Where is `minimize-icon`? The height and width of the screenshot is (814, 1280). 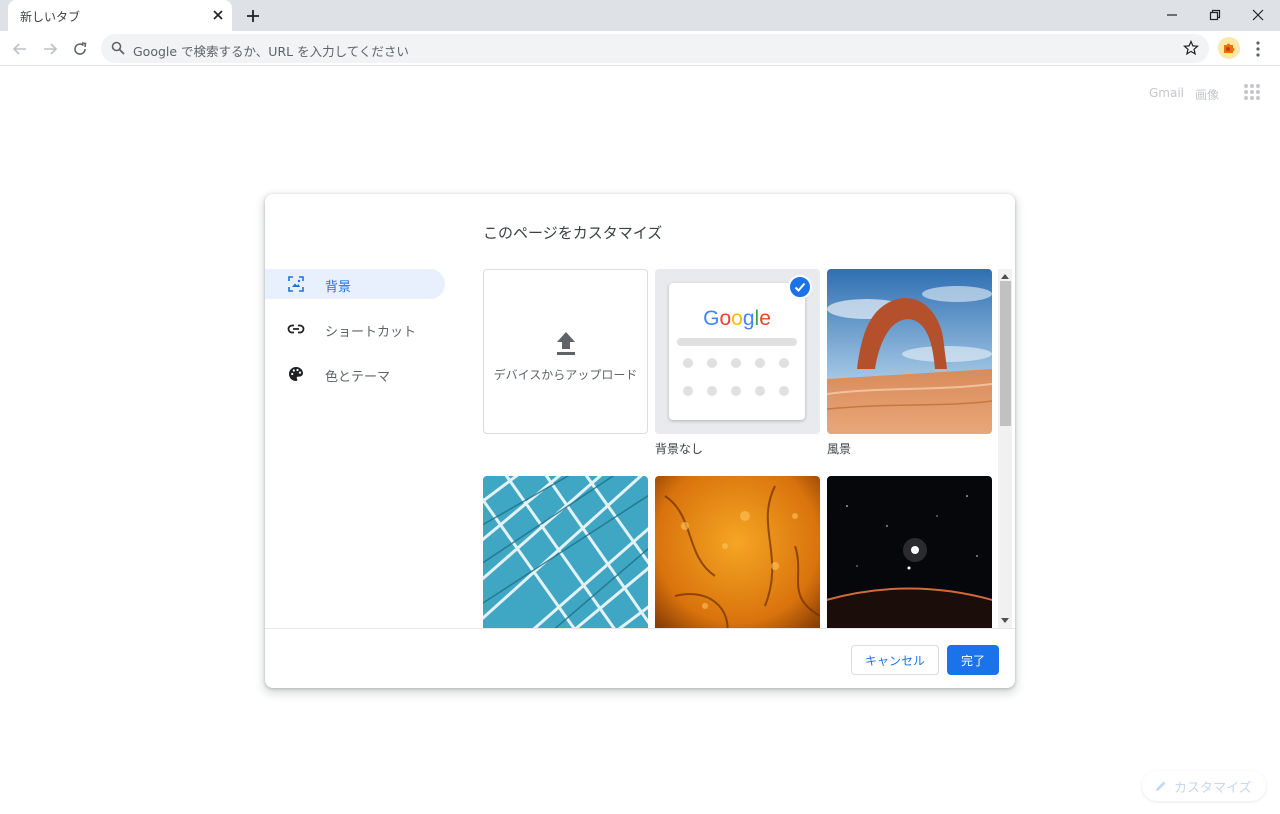 minimize-icon is located at coordinates (1172, 15).